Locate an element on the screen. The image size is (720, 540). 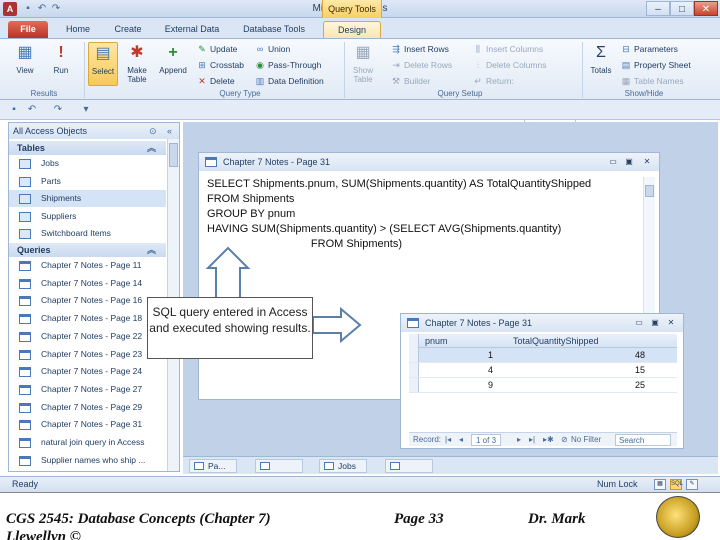
tab-external-data: External Data is located at coordinates (192, 29).